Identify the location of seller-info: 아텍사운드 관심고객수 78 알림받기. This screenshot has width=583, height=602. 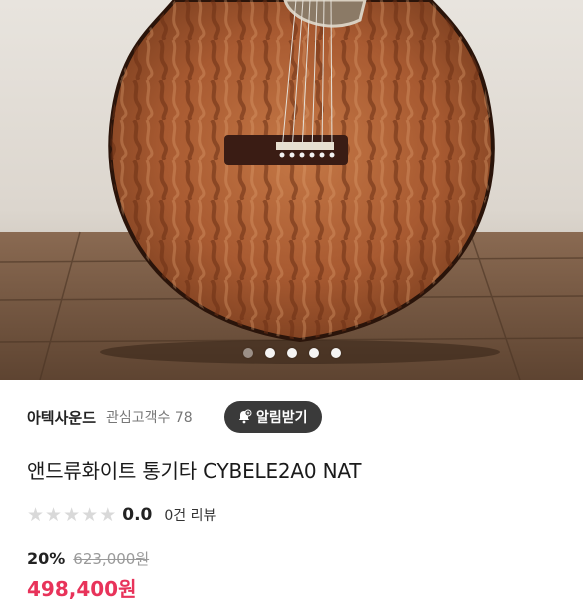
(295, 417).